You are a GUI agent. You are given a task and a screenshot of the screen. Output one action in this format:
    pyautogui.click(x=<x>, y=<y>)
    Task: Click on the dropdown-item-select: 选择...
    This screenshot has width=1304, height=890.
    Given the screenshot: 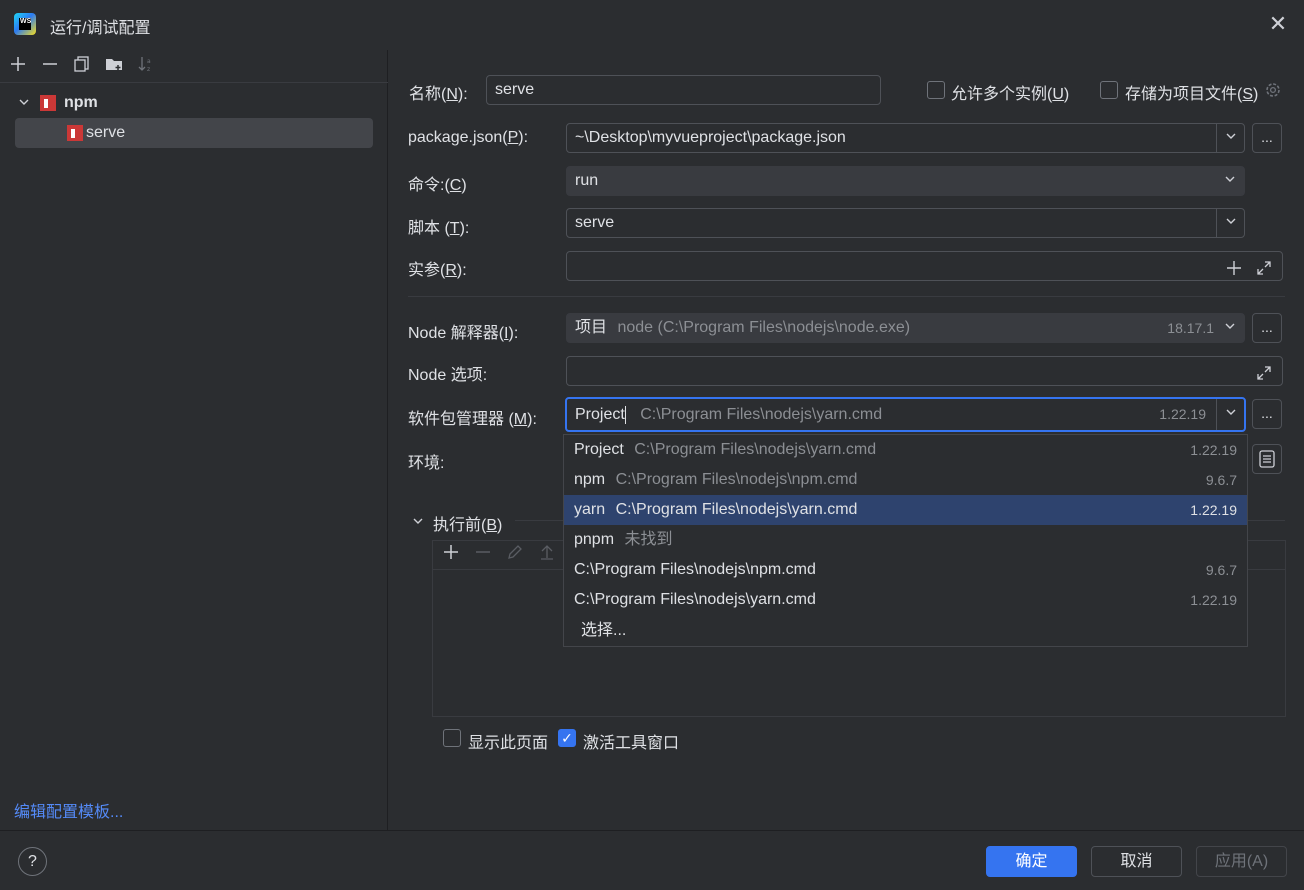 What is the action you would take?
    pyautogui.click(x=905, y=631)
    